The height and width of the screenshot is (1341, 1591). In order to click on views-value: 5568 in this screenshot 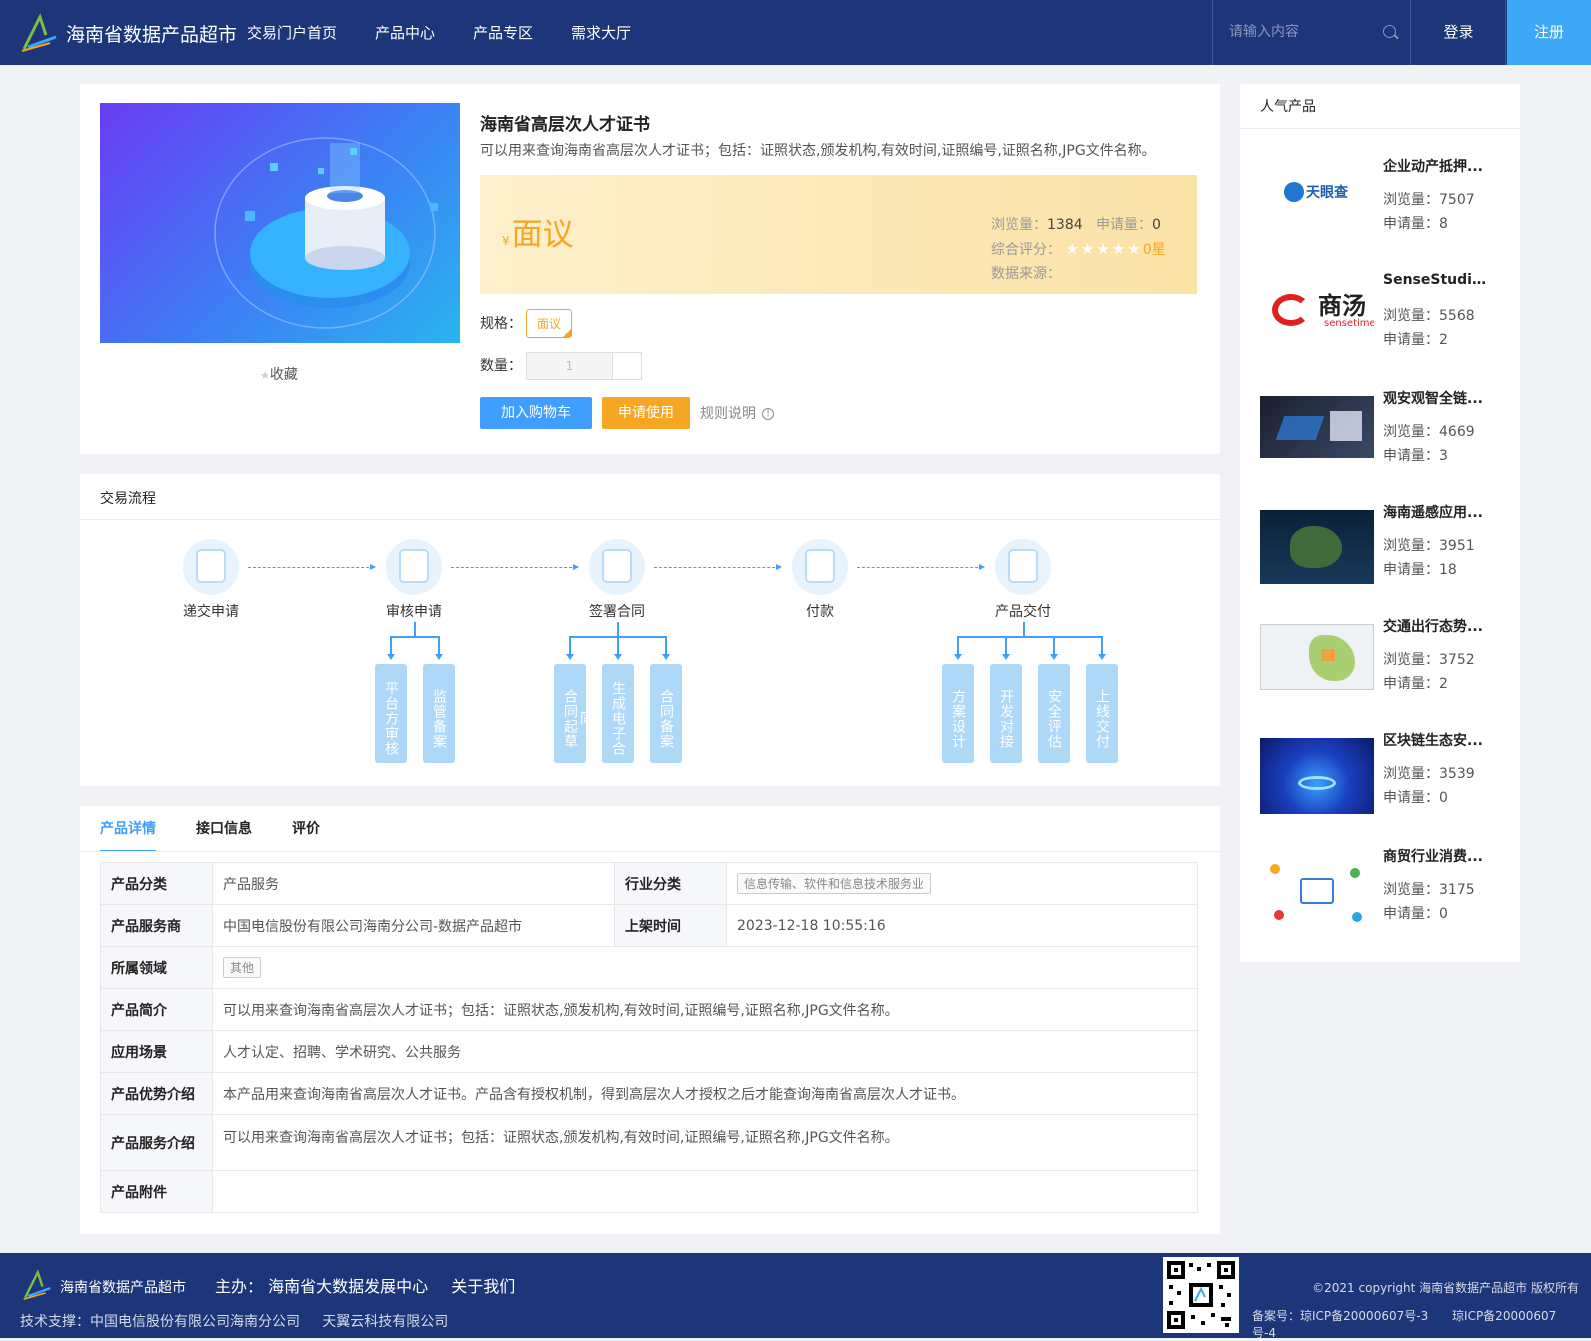, I will do `click(1457, 316)`.